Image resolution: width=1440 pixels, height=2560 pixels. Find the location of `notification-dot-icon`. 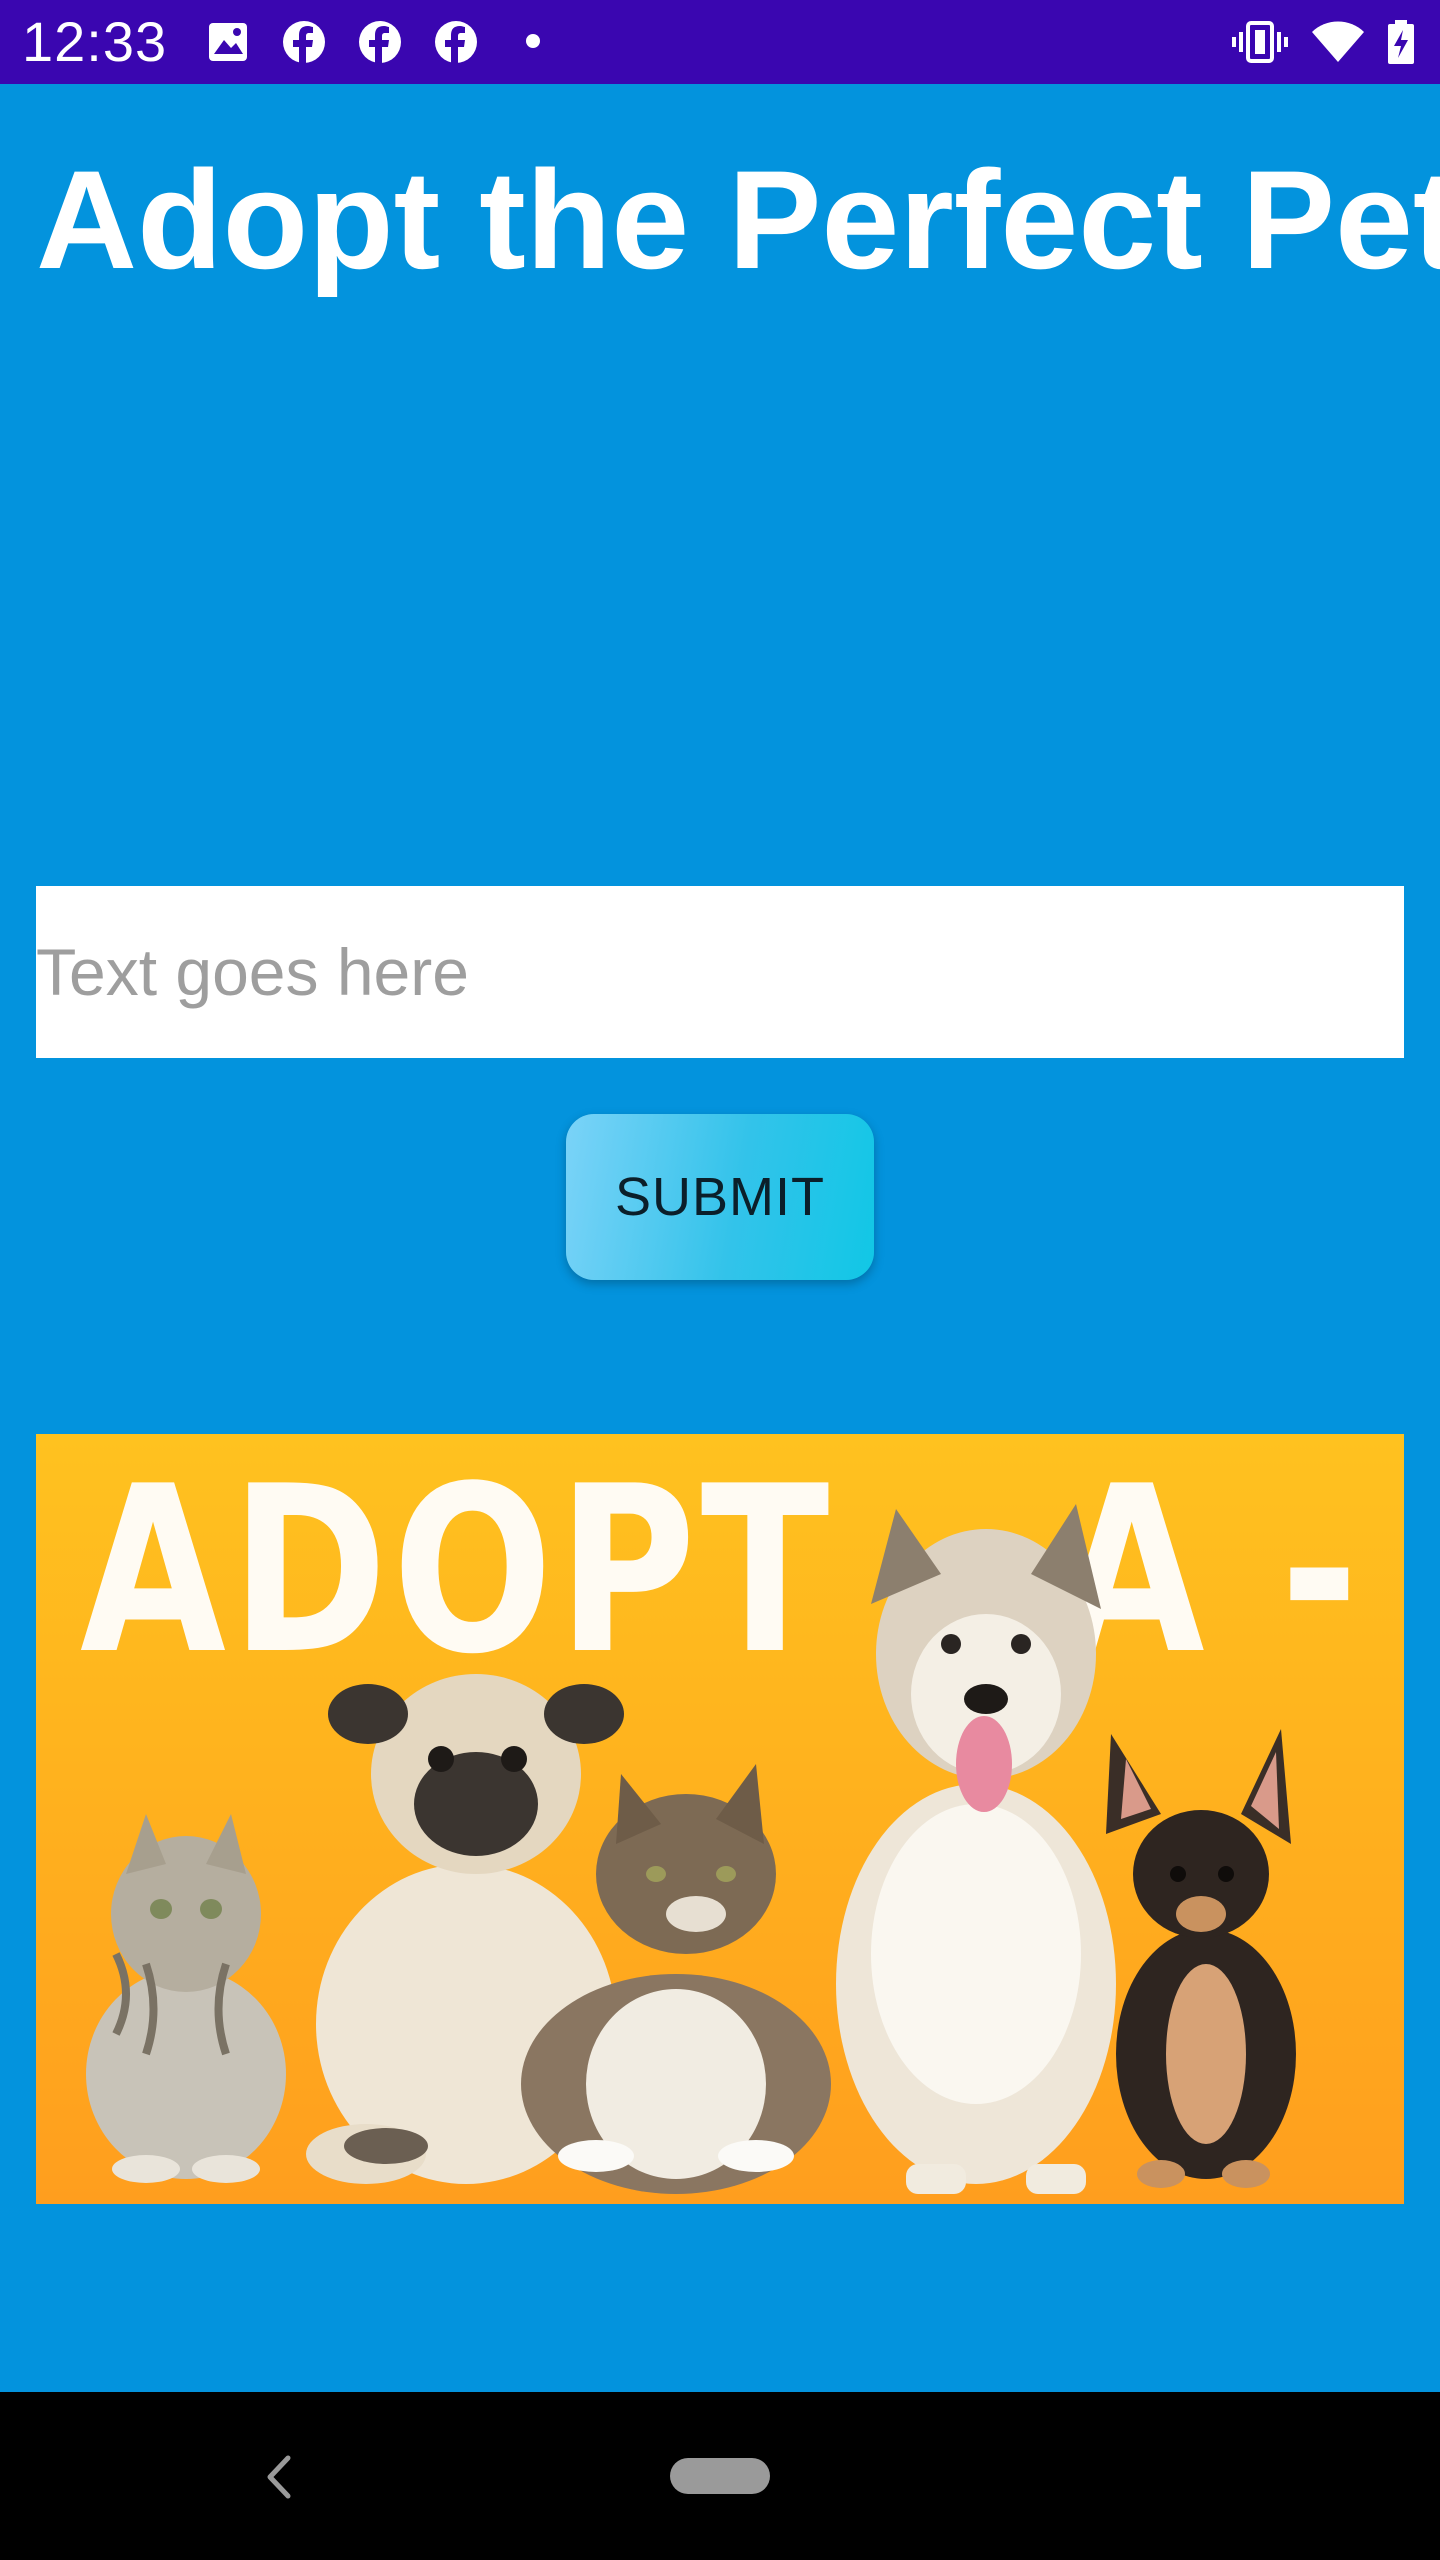

notification-dot-icon is located at coordinates (533, 41).